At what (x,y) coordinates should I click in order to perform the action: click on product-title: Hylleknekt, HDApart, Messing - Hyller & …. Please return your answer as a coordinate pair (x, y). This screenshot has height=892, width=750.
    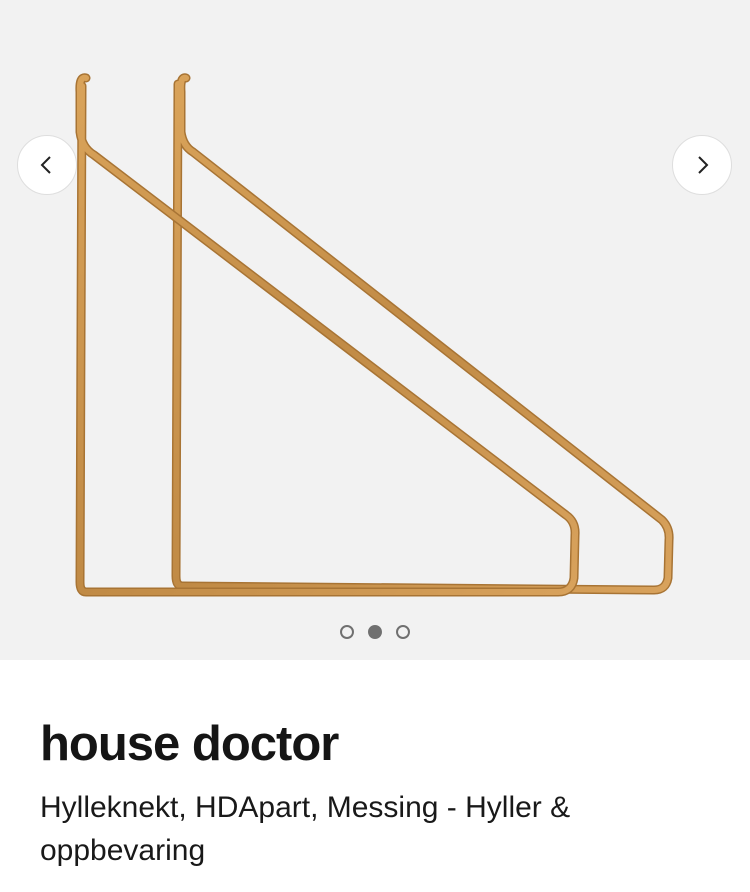
    Looking at the image, I should click on (305, 829).